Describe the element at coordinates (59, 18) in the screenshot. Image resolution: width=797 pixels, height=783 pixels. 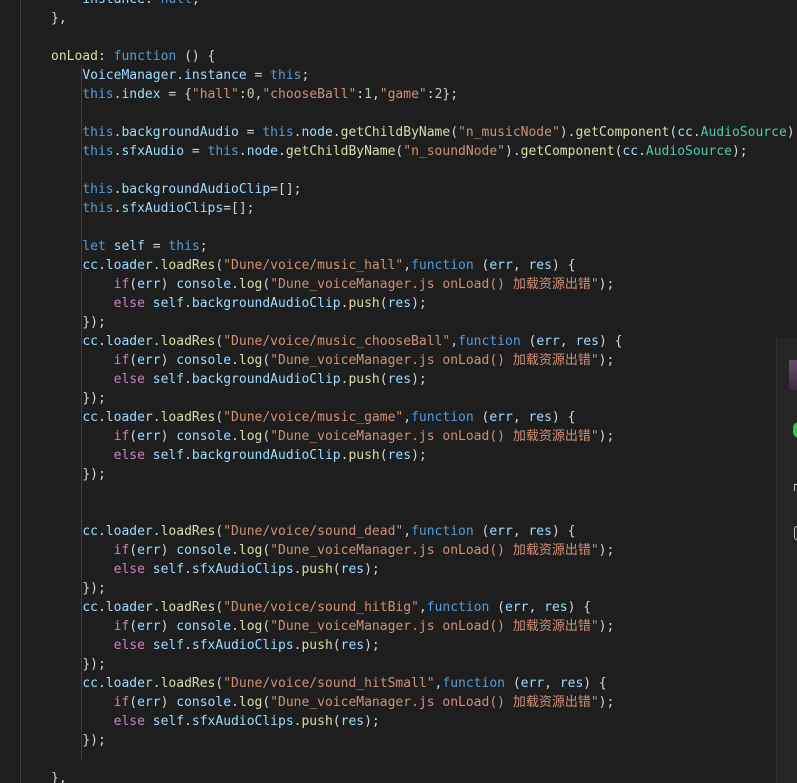
I see `code-token: },` at that location.